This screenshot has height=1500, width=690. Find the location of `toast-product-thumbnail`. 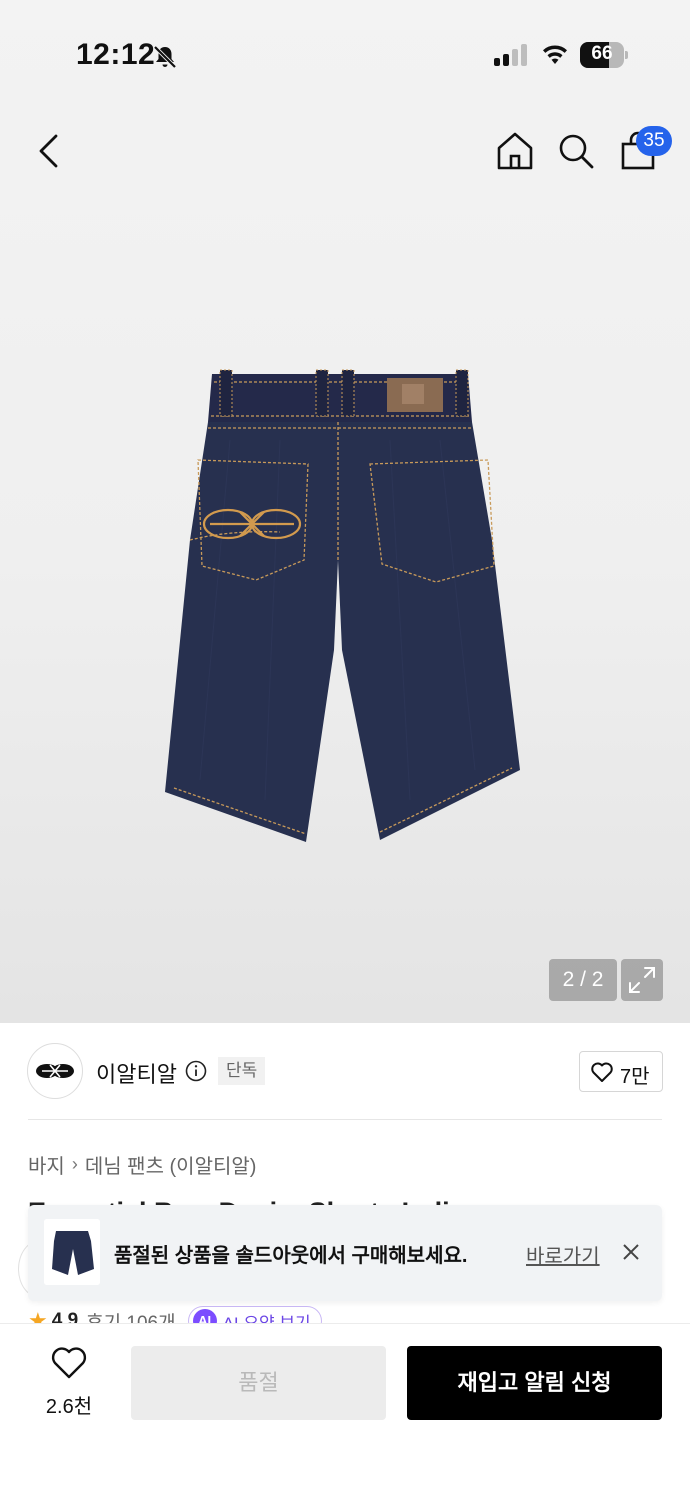

toast-product-thumbnail is located at coordinates (72, 1252).